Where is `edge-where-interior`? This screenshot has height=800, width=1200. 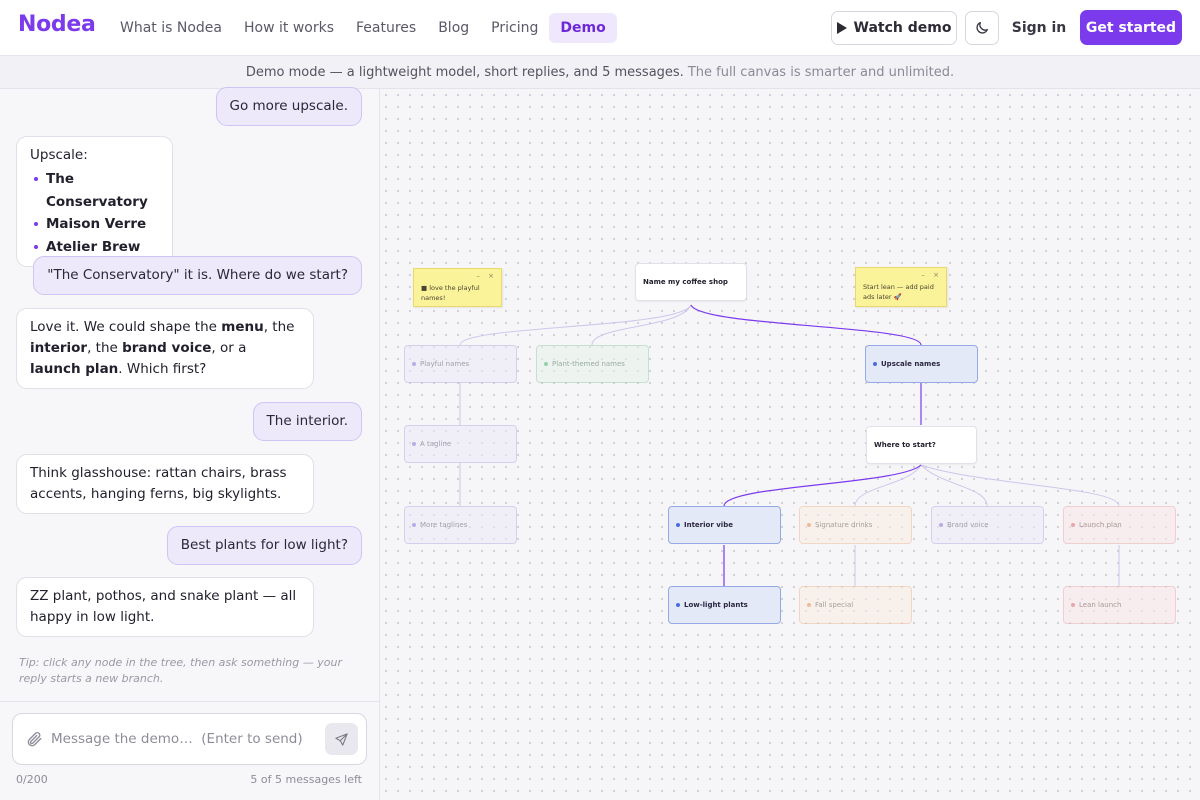 edge-where-interior is located at coordinates (822, 485).